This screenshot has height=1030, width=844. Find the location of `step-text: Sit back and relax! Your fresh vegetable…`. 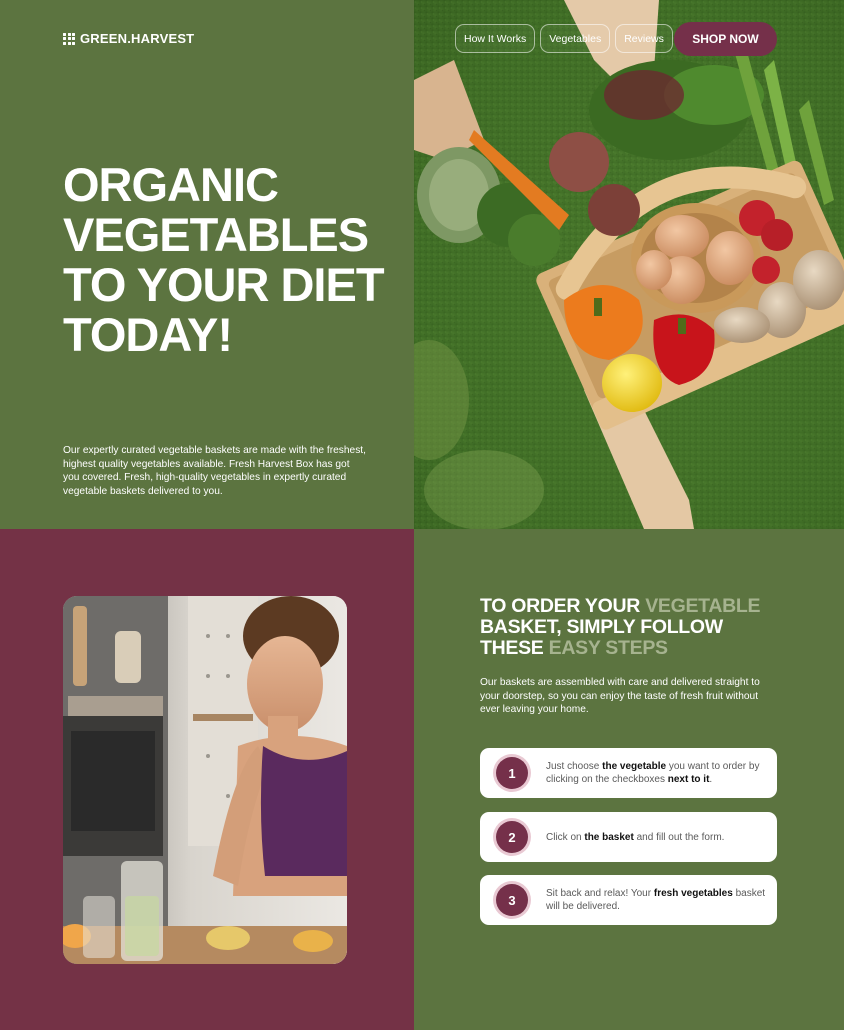

step-text: Sit back and relax! Your fresh vegetable… is located at coordinates (656, 900).